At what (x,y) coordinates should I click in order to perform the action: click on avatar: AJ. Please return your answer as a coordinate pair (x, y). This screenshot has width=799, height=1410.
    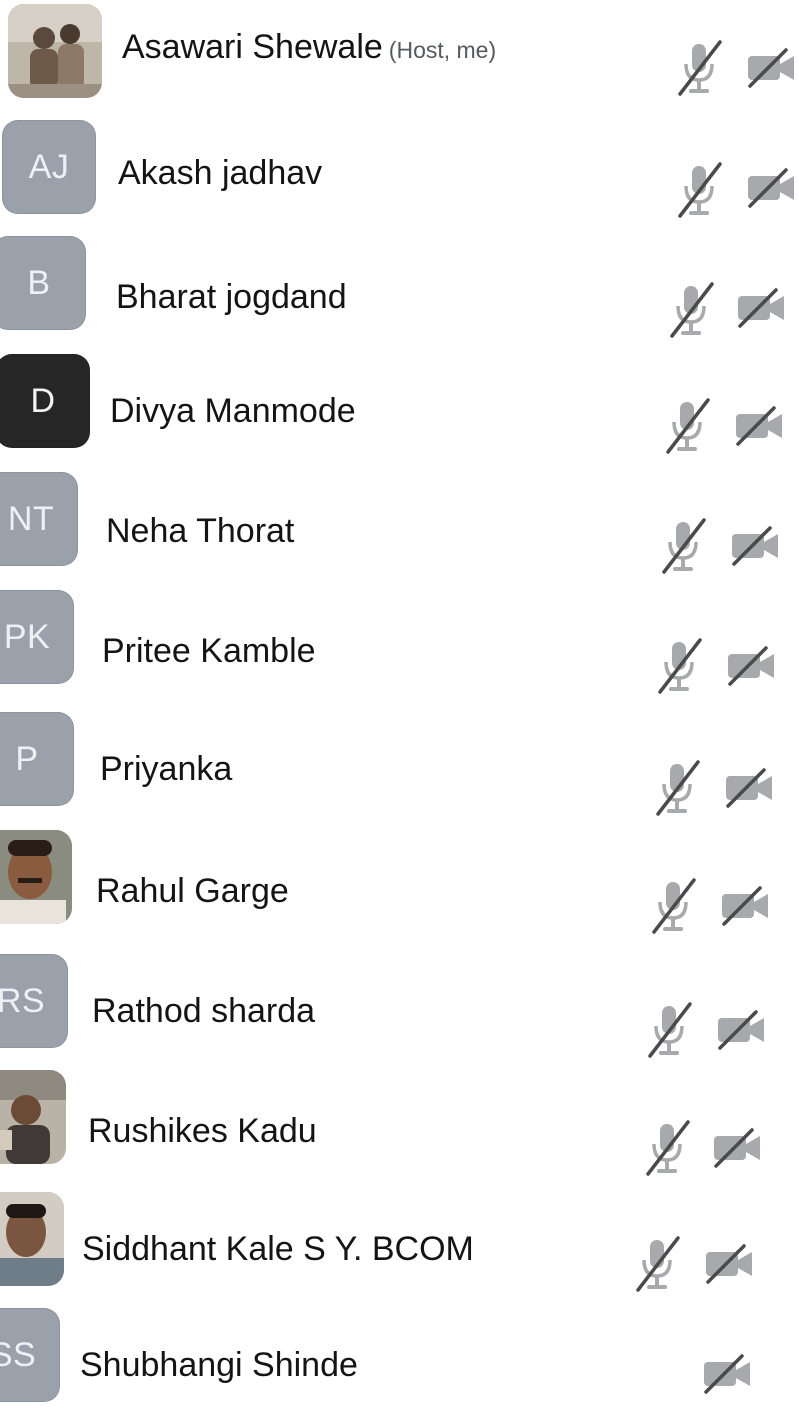
    Looking at the image, I should click on (49, 167).